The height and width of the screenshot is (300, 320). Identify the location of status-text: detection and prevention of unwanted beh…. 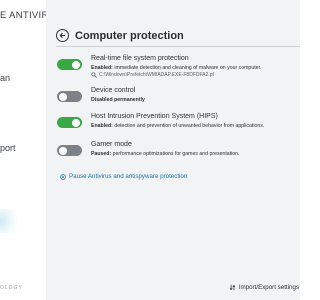
(188, 126).